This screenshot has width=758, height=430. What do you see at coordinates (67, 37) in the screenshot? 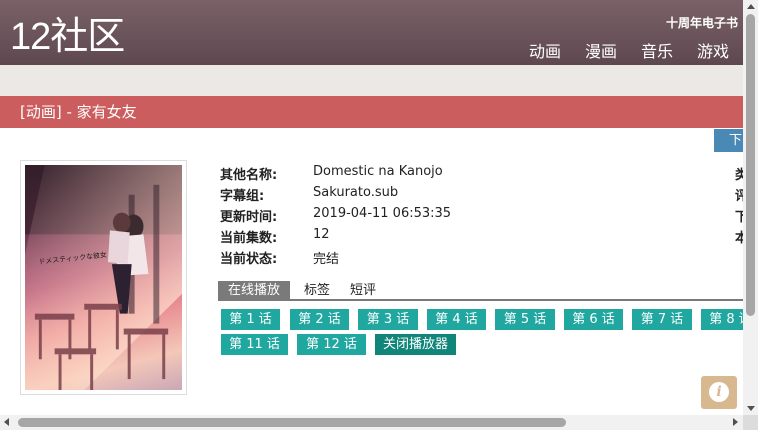
I see `site-logo: 12社区` at bounding box center [67, 37].